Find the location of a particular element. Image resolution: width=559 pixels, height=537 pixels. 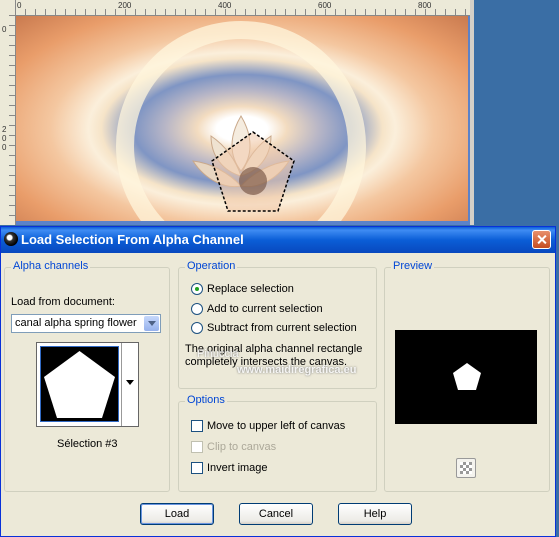

operation-label: Operation is located at coordinates (211, 266).